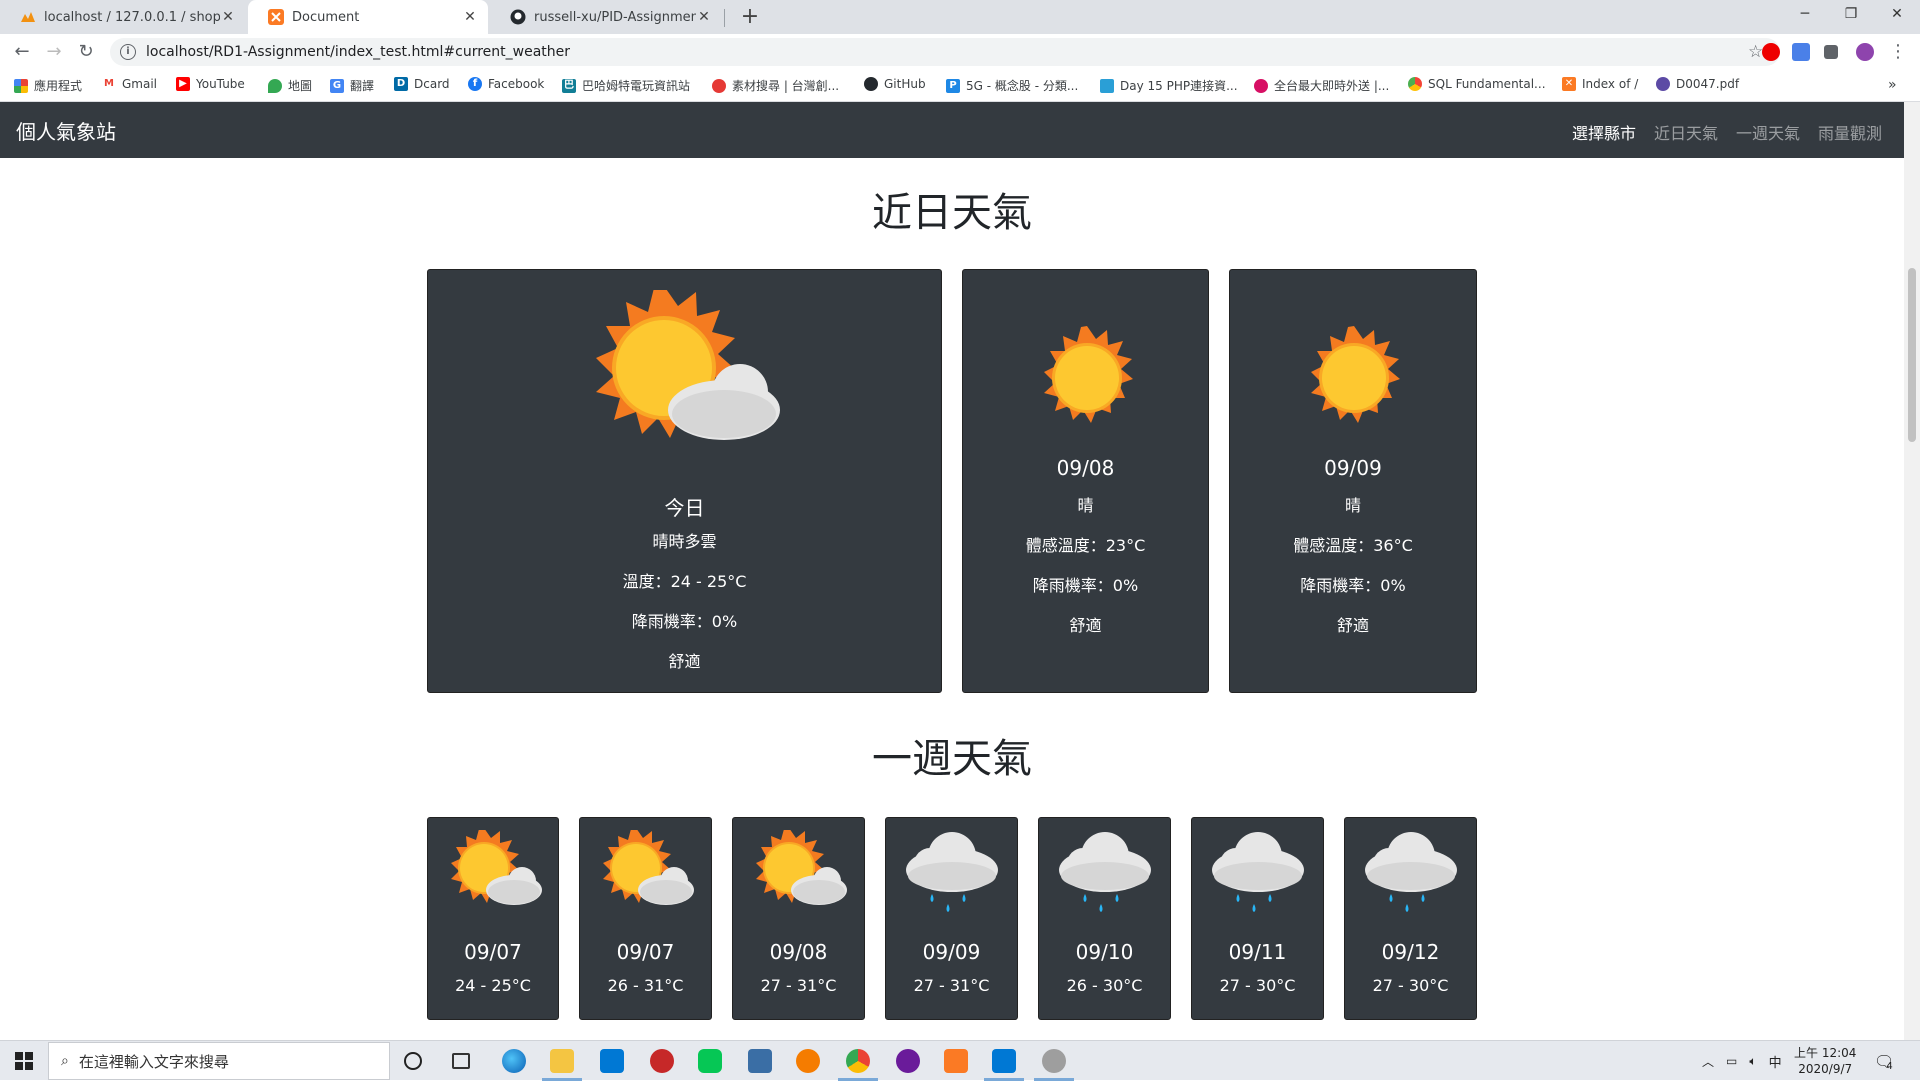 The height and width of the screenshot is (1081, 1920). Describe the element at coordinates (908, 1061) in the screenshot. I see `discord-like-icon` at that location.